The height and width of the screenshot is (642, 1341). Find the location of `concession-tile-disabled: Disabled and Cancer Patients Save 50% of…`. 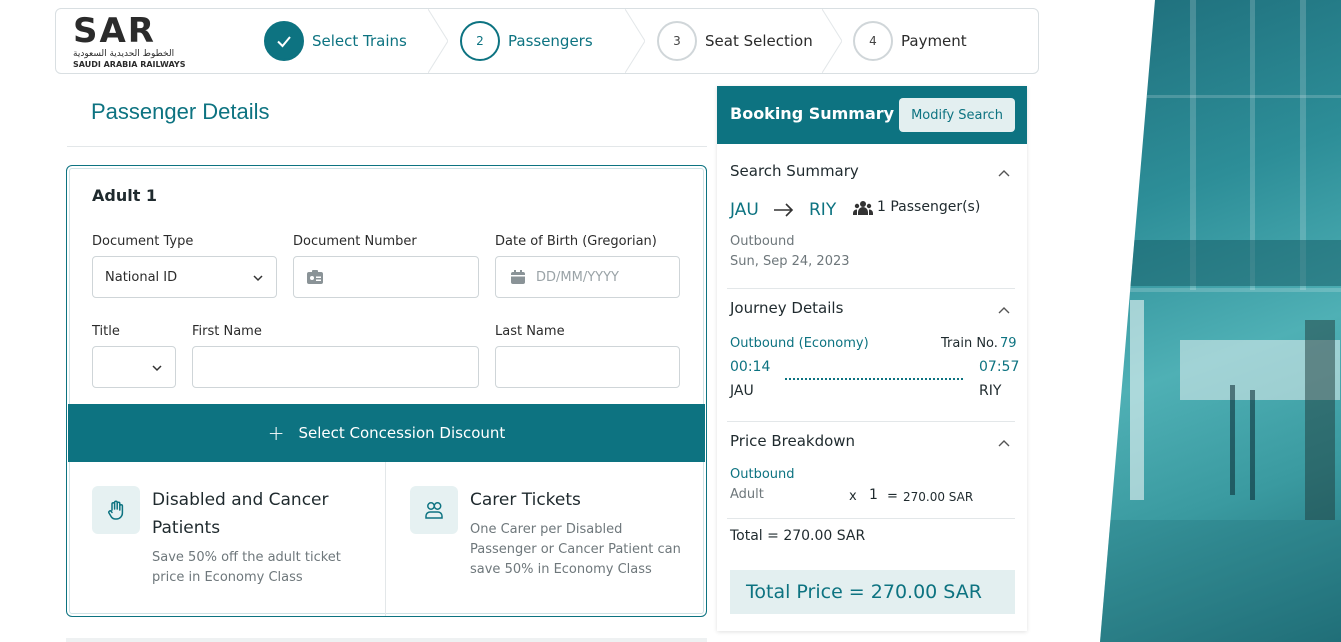

concession-tile-disabled: Disabled and Cancer Patients Save 50% of… is located at coordinates (226, 539).